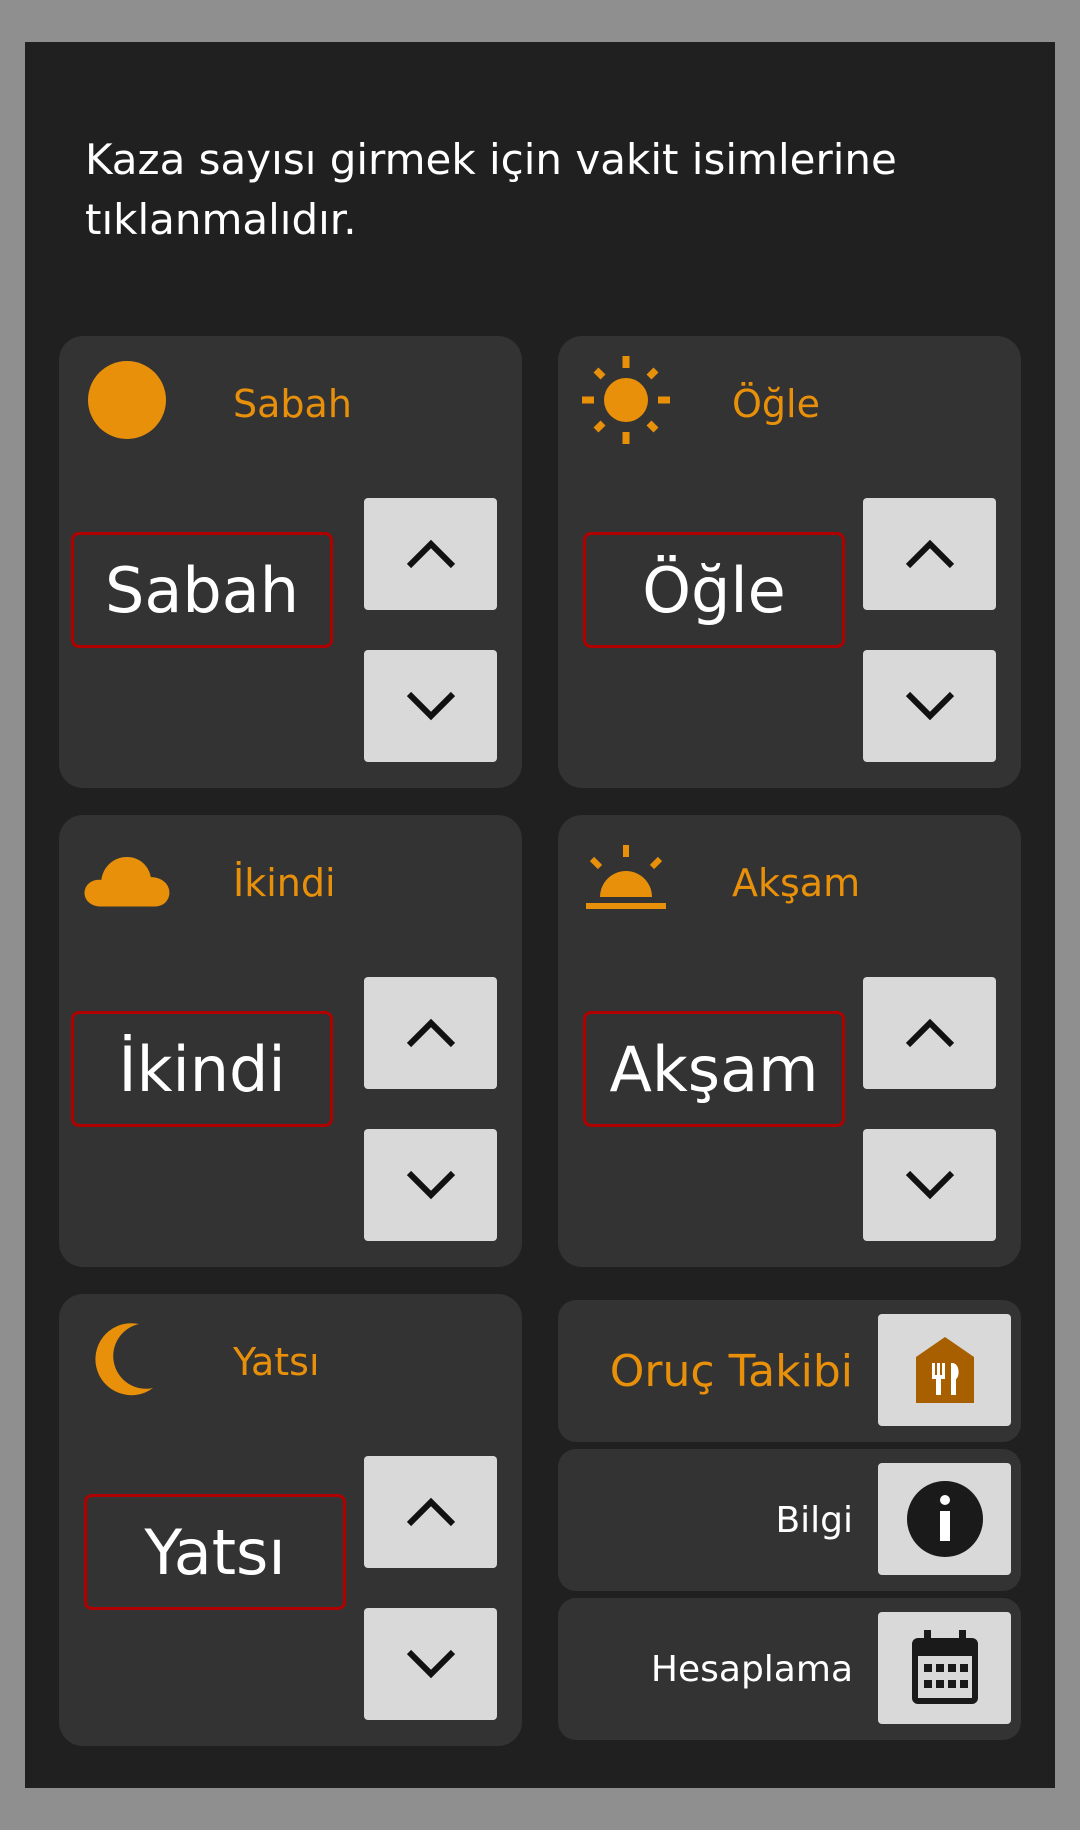 This screenshot has width=1080, height=1830. I want to click on sun-icon, so click(626, 400).